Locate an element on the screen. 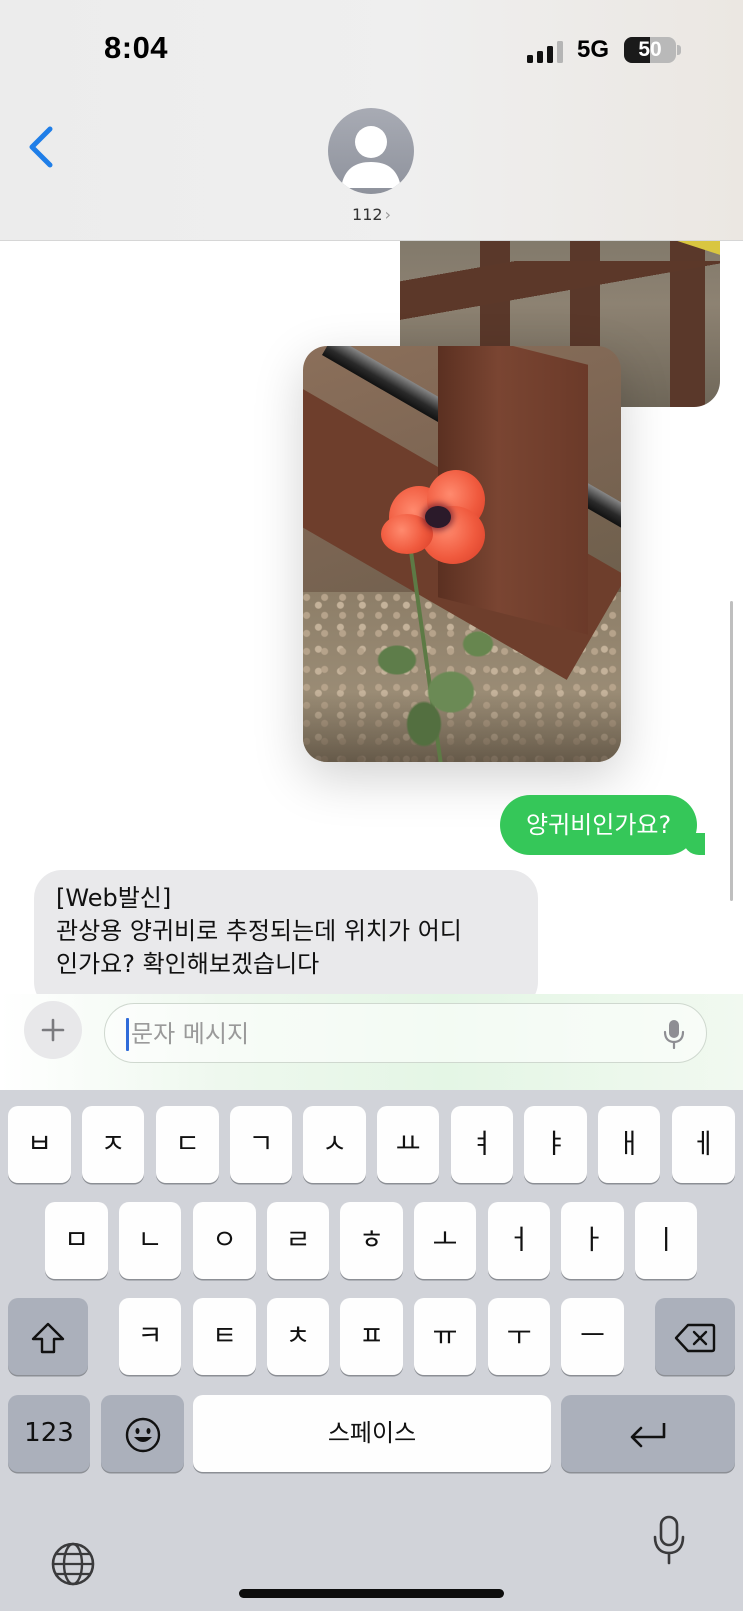 The height and width of the screenshot is (1611, 743). status-time: 8:04 is located at coordinates (136, 47).